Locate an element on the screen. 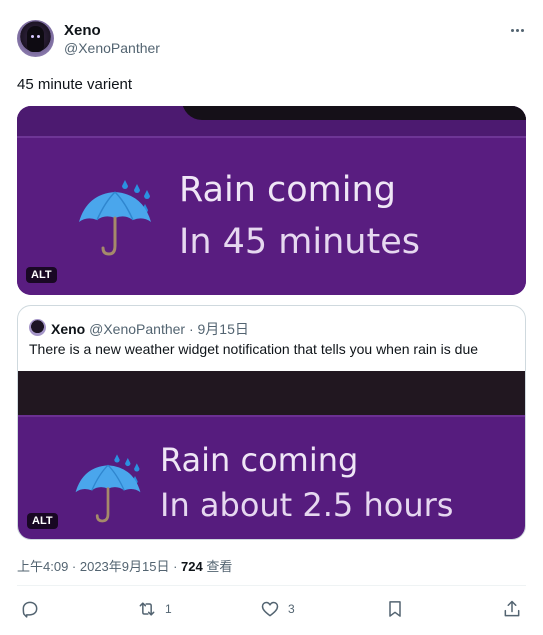 The height and width of the screenshot is (635, 543). bookmark-button is located at coordinates (395, 609).